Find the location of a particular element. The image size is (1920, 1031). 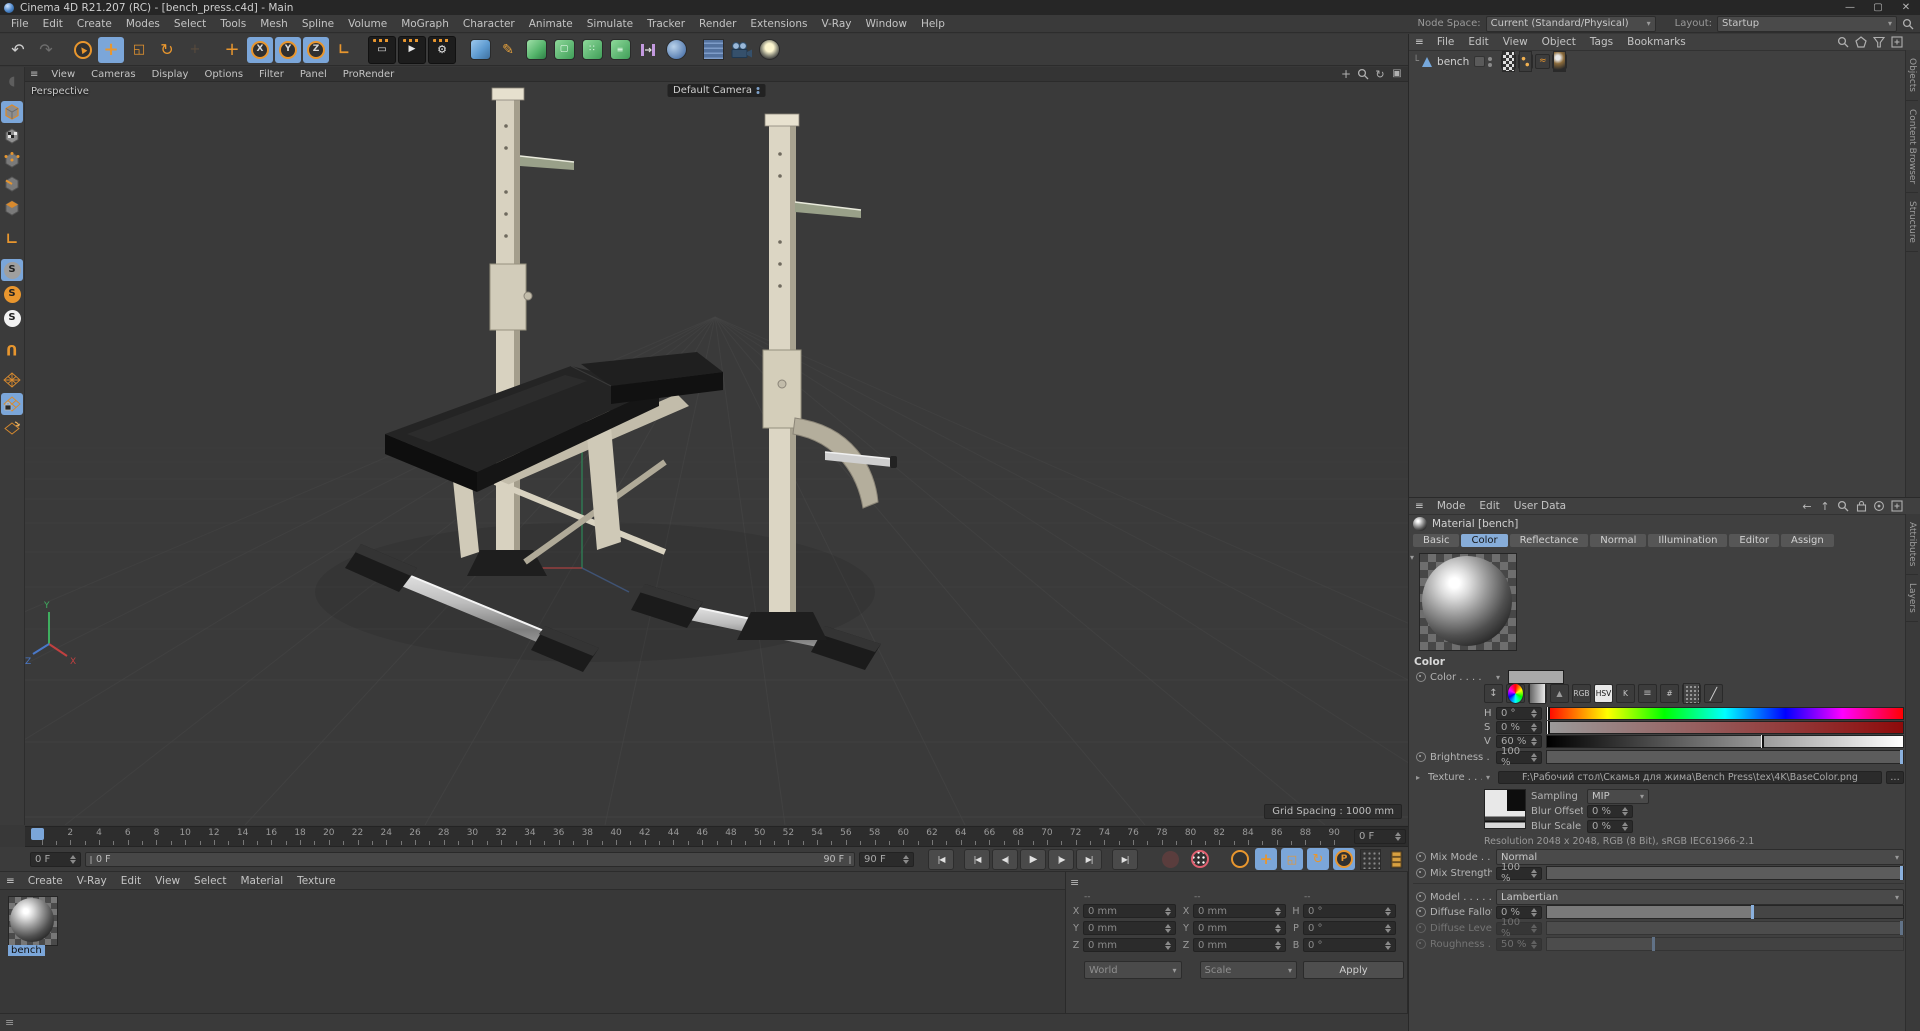

object-row: └ bench ≈ is located at coordinates (1490, 61).